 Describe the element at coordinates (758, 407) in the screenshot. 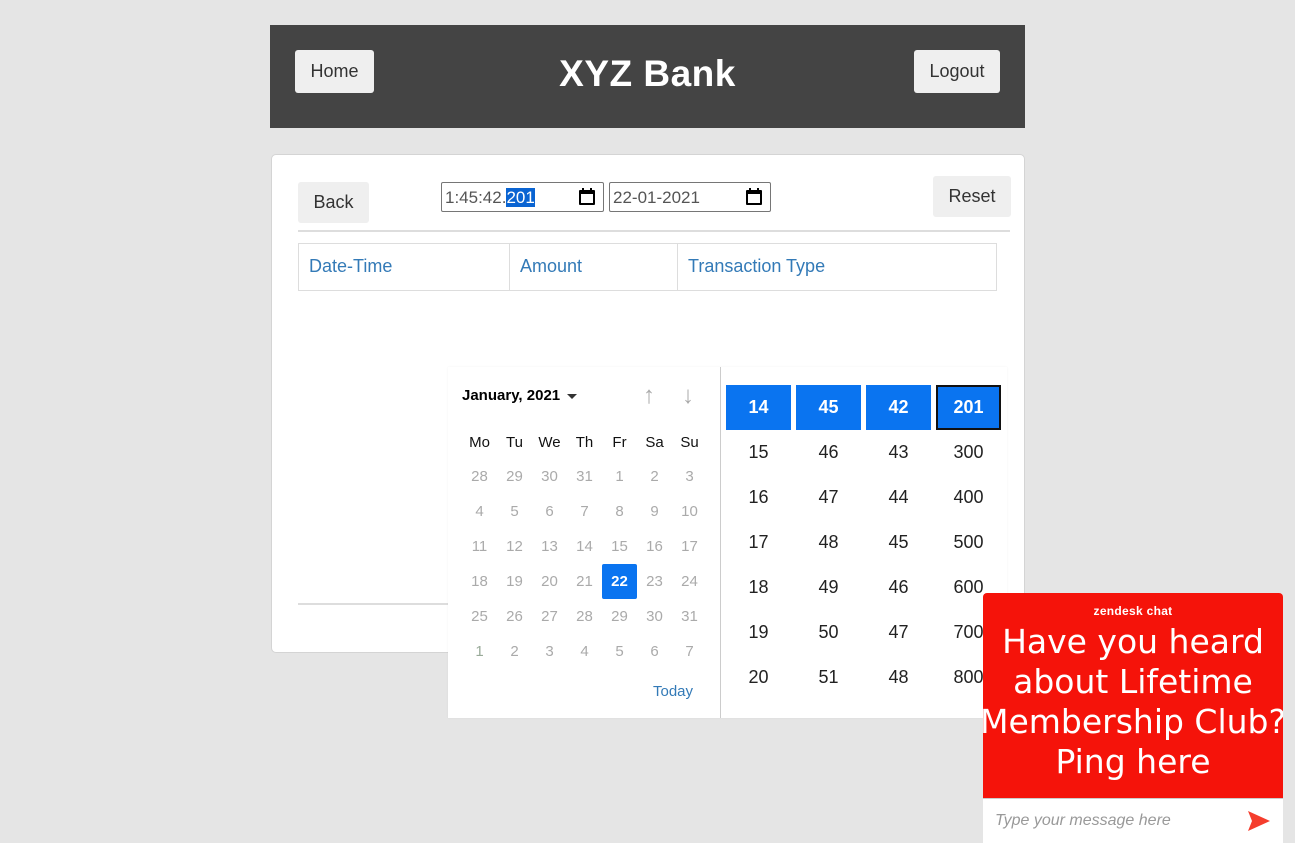

I see `hour-option: 14` at that location.